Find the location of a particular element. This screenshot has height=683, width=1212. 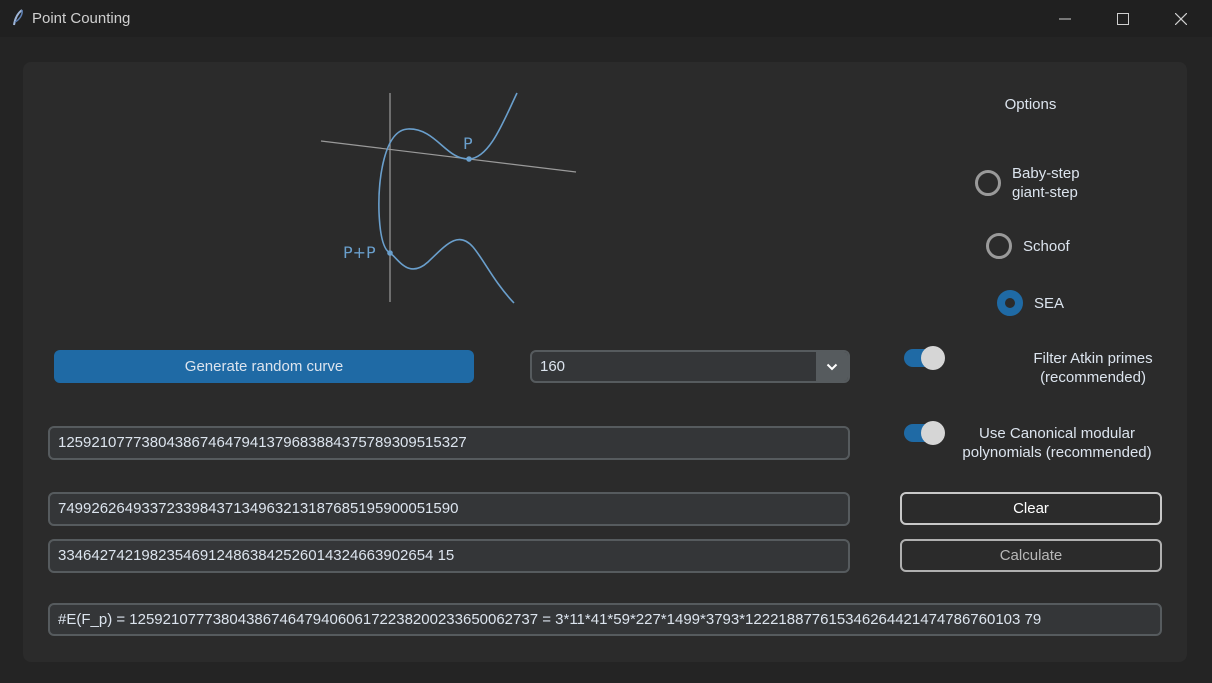

bit-size-dropdown: 160 is located at coordinates (690, 366).